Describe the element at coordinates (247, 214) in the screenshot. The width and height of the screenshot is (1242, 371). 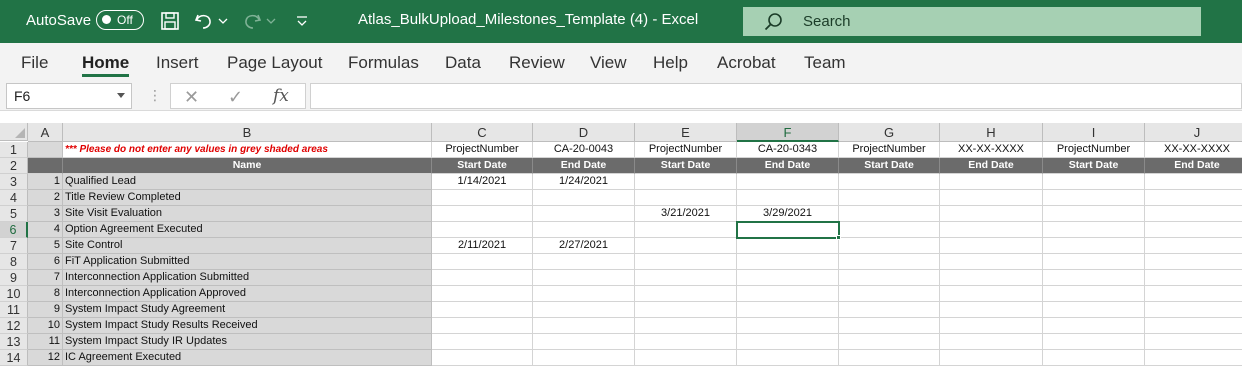
I see `milestone-name: Site Visit Evaluation` at that location.